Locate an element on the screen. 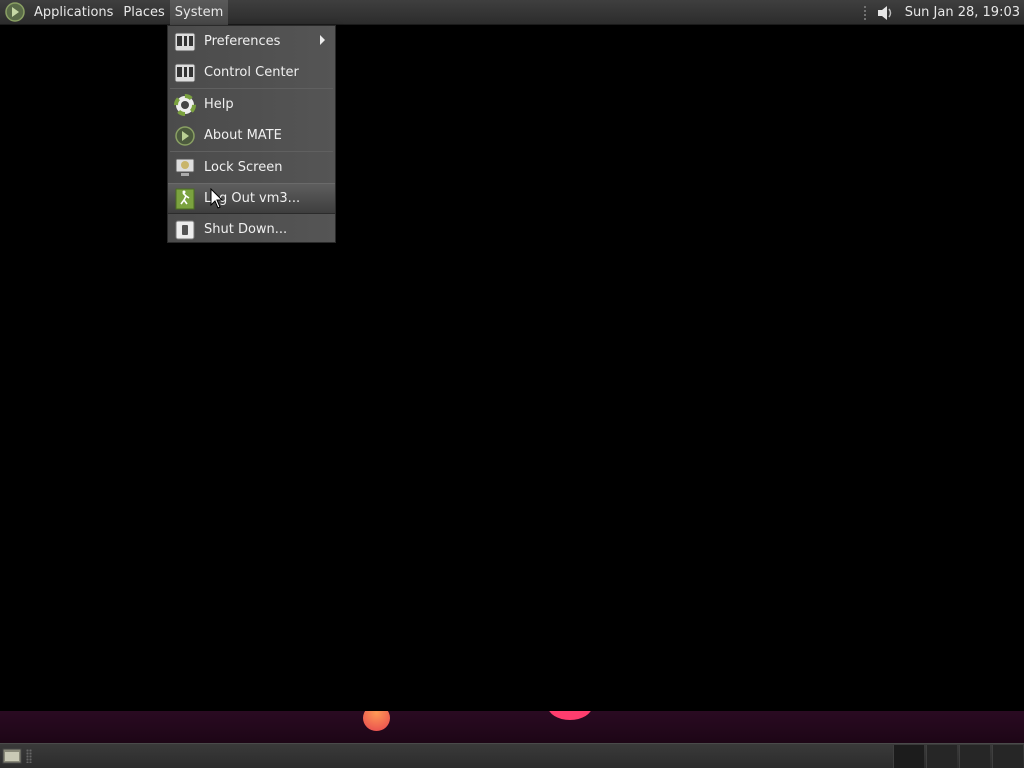 The image size is (1024, 768). menu-item-preferences: Preferences is located at coordinates (251, 41).